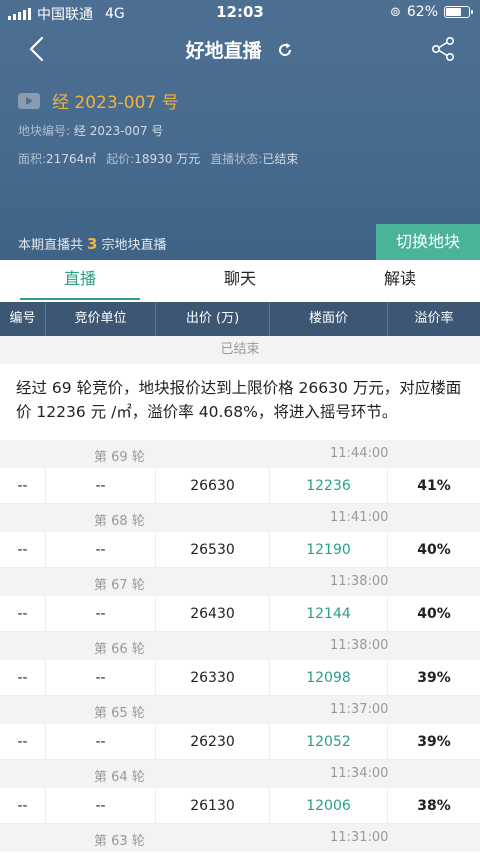 This screenshot has height=853, width=480. I want to click on table-row: -- -- 26630 12236 41%, so click(240, 486).